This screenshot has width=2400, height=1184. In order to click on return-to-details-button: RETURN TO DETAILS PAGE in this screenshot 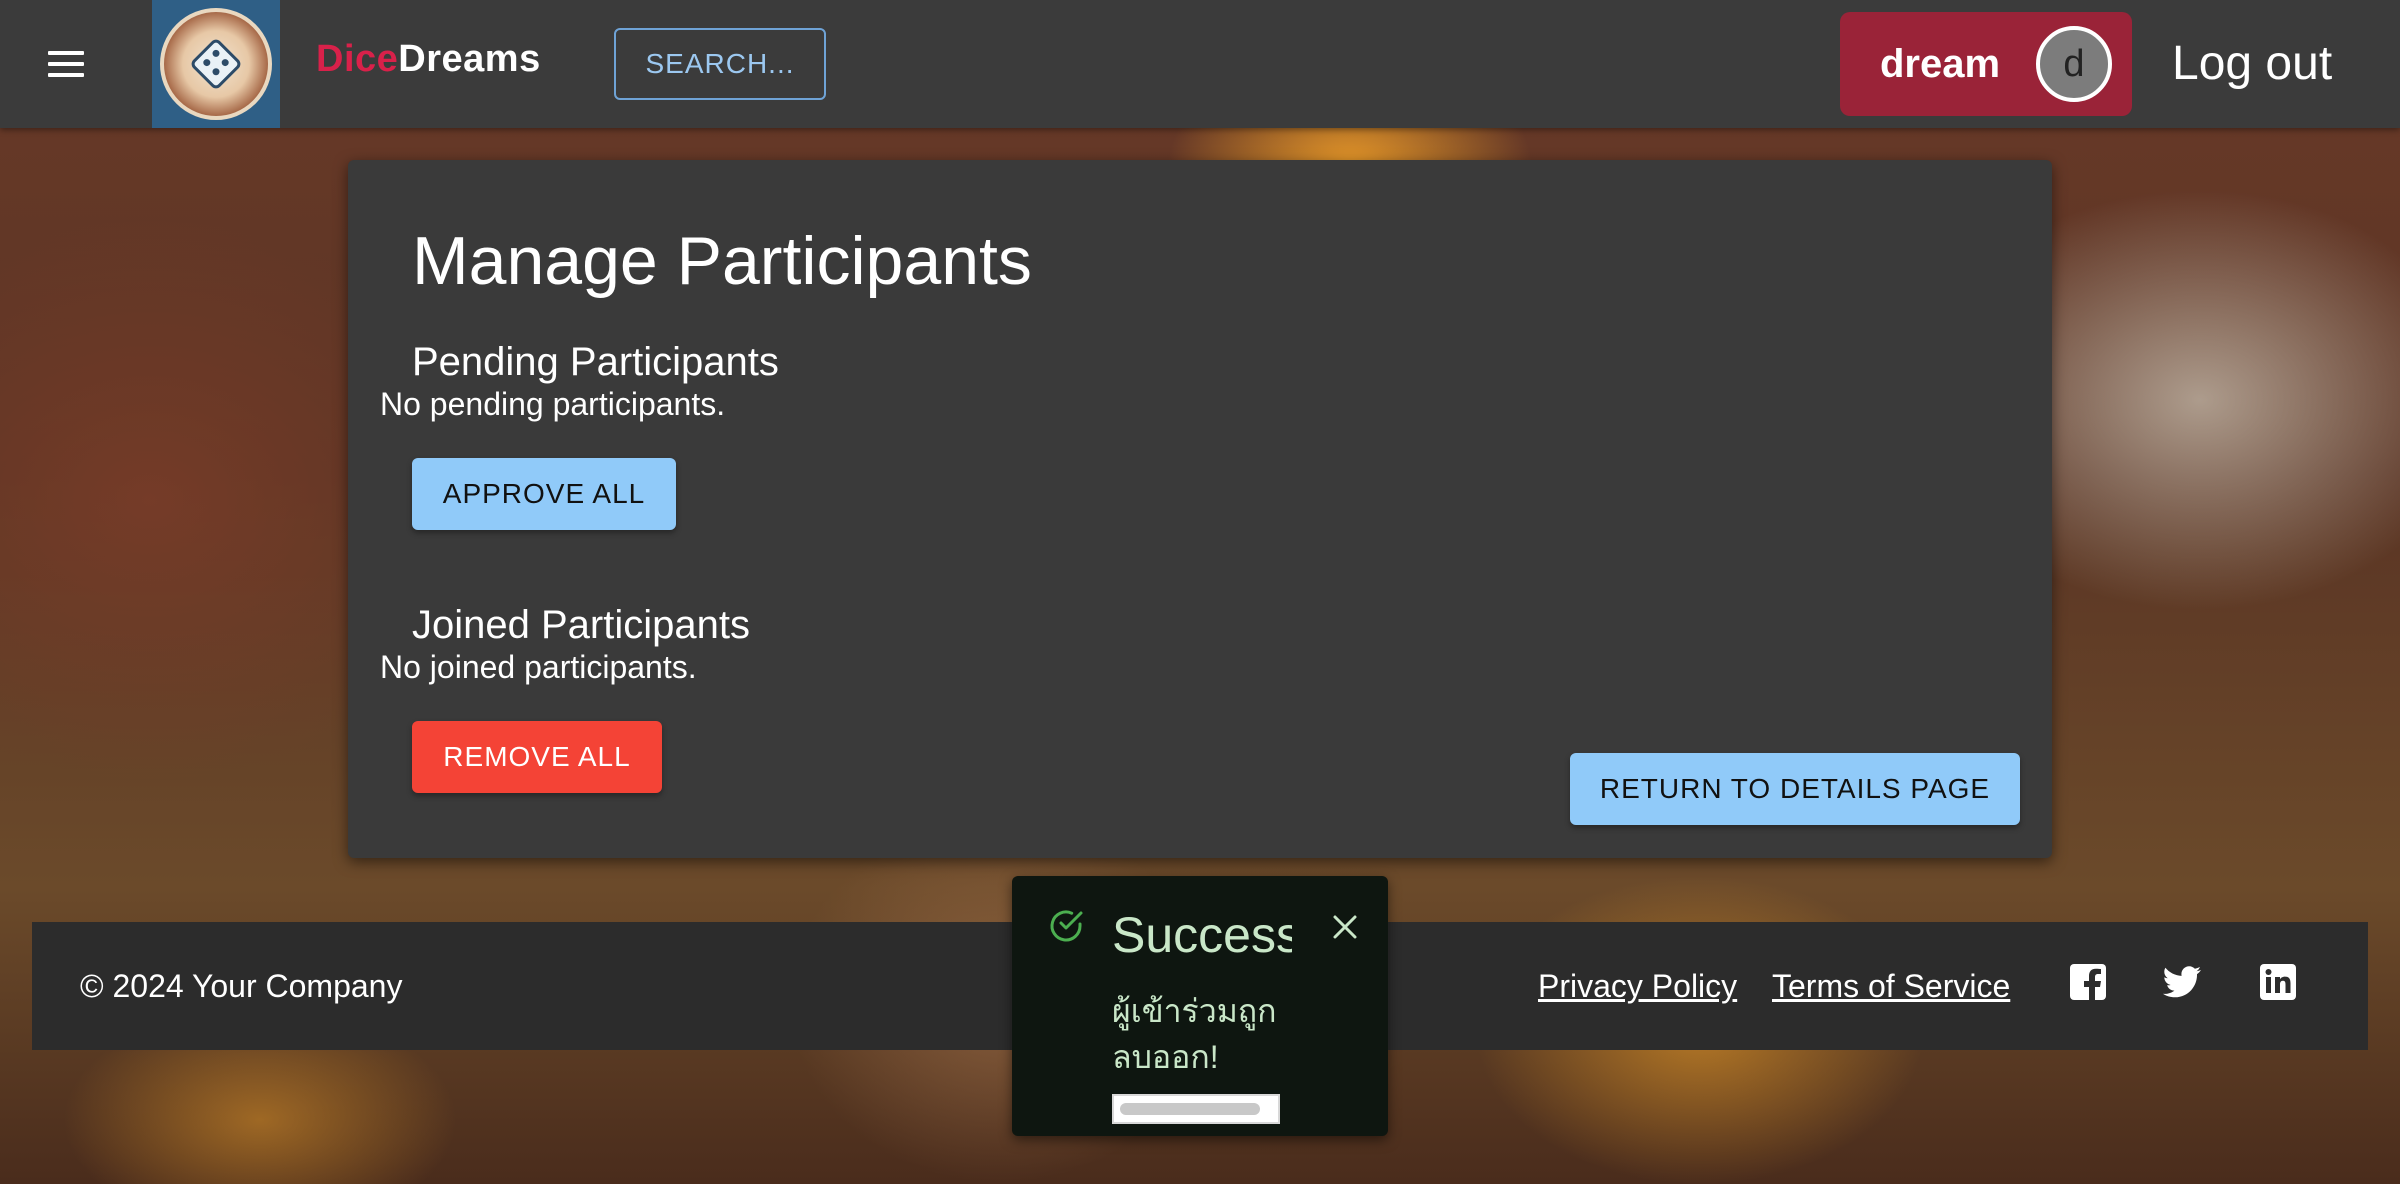, I will do `click(1795, 789)`.